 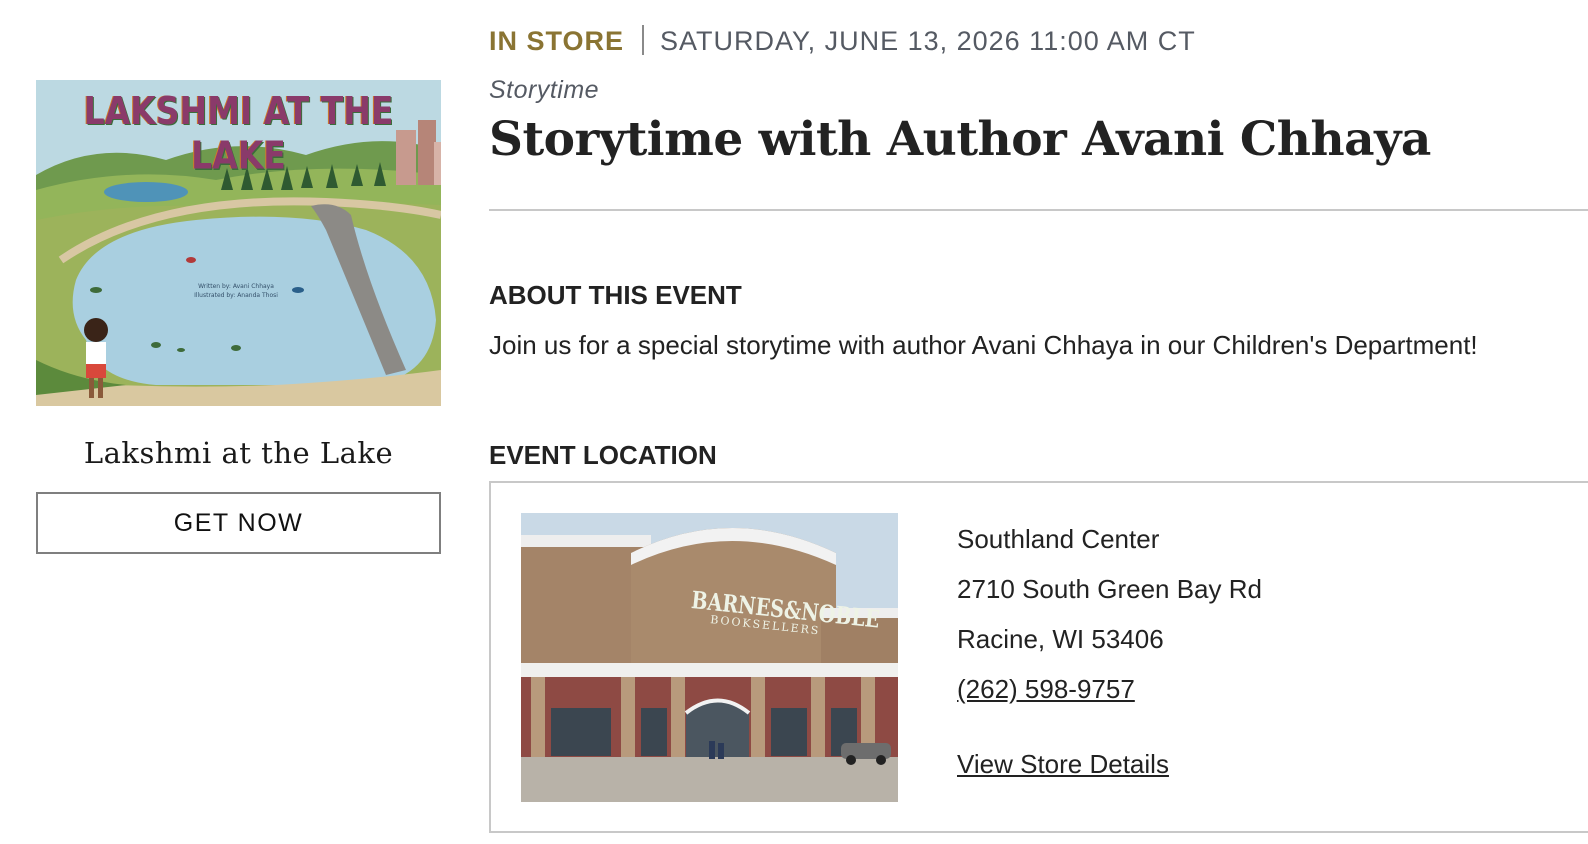 I want to click on event-category: Storytime, so click(x=544, y=90).